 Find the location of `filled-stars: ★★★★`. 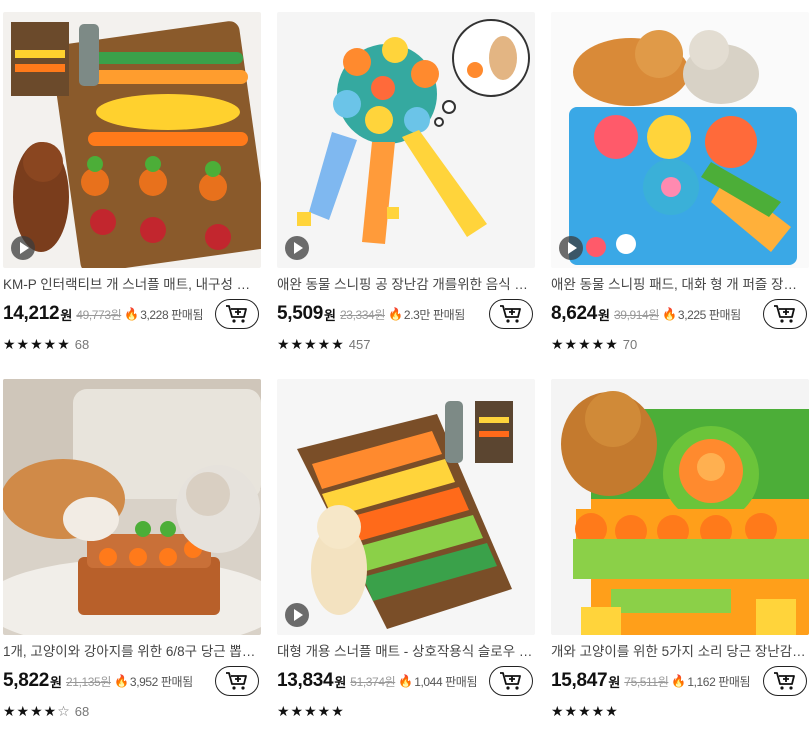

filled-stars: ★★★★ is located at coordinates (30, 710).